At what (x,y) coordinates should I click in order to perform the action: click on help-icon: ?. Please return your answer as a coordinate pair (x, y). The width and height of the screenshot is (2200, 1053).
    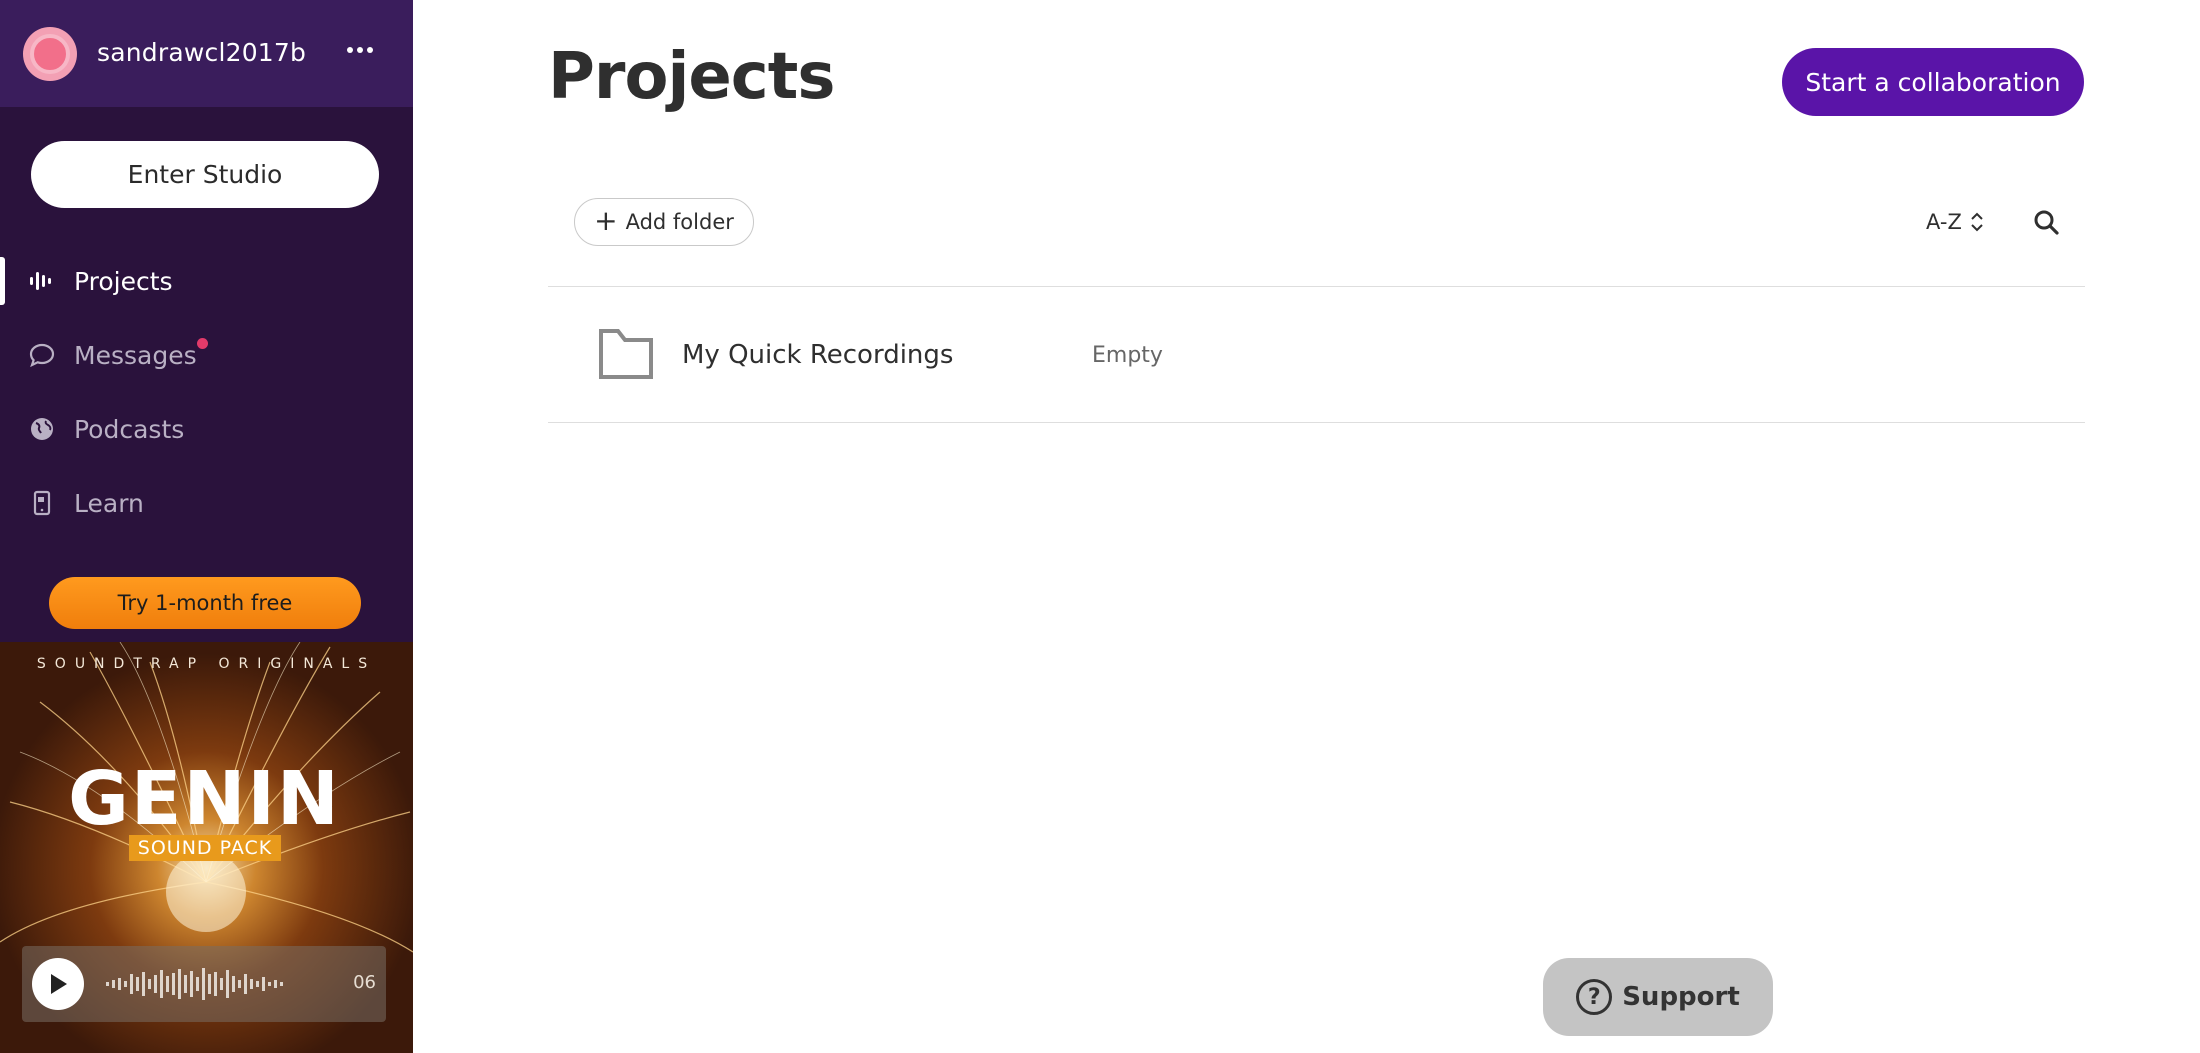
    Looking at the image, I should click on (1594, 997).